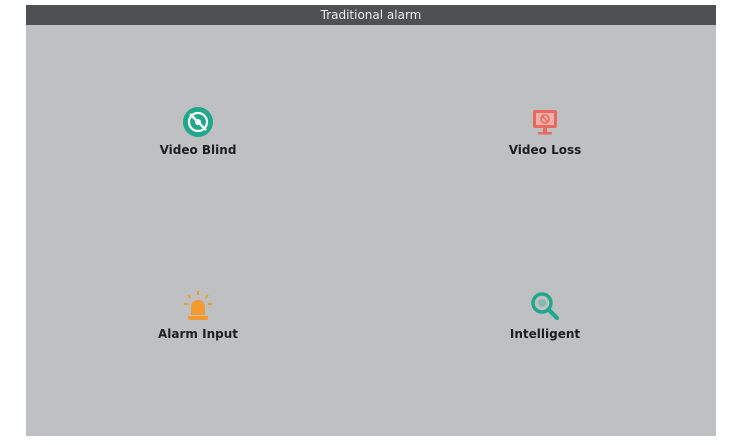 This screenshot has width=750, height=445. I want to click on alarm-siren-icon, so click(198, 305).